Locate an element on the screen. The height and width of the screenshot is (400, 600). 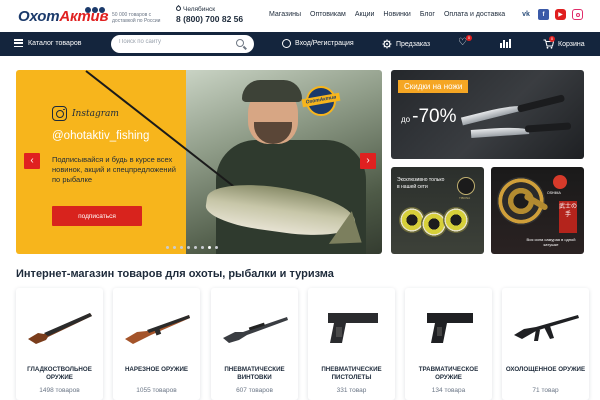
promo-fishing-line-banner: Эксклюзивно только в нашей сети TIBONA is located at coordinates (437, 210).